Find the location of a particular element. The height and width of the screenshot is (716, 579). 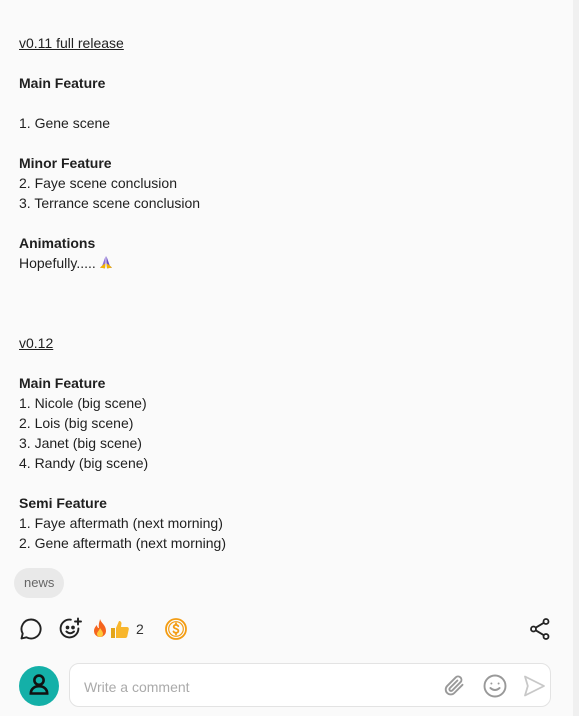

add-reaction-button is located at coordinates (71, 631).